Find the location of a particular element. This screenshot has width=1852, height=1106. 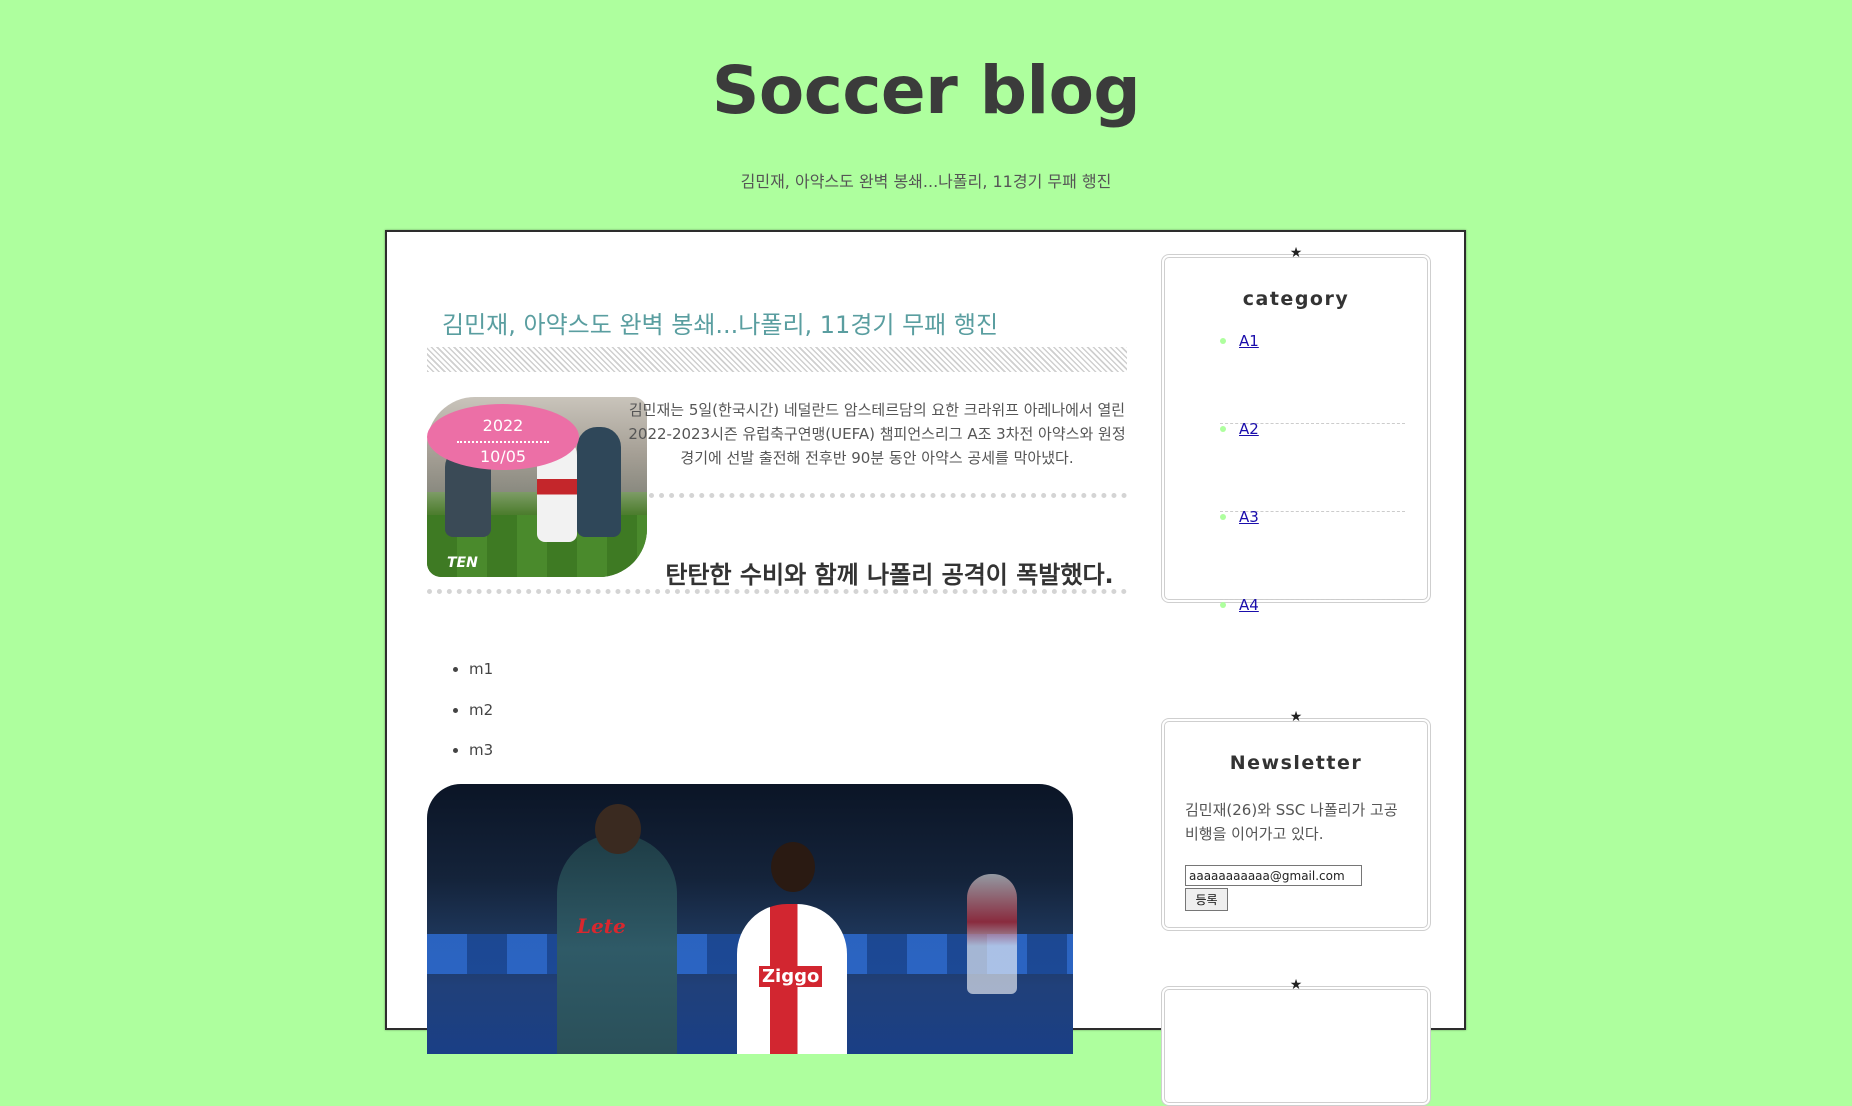

dotted-divider-bottom is located at coordinates (777, 591).